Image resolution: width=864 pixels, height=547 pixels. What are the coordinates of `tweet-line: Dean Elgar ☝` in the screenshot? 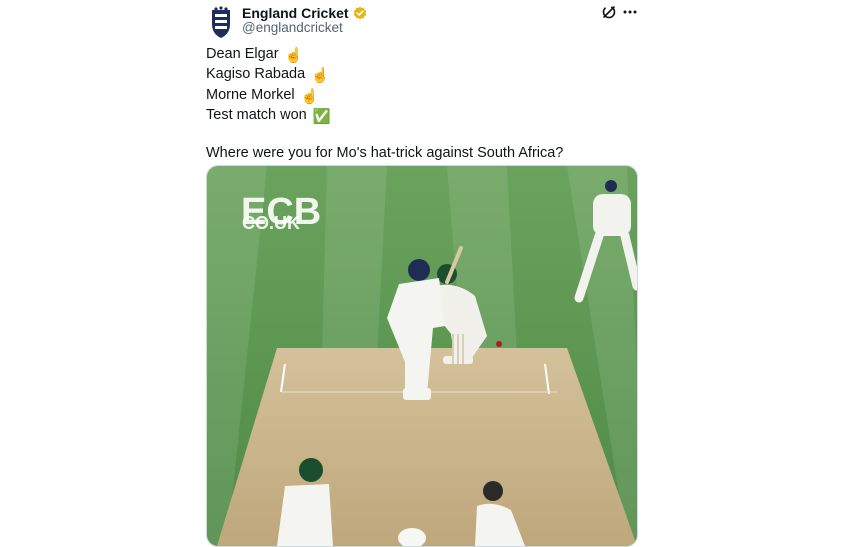 It's located at (384, 55).